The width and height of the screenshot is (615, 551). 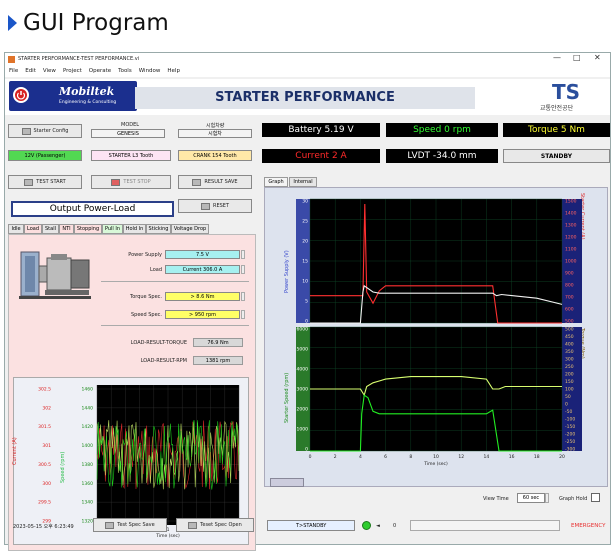 What do you see at coordinates (29, 182) in the screenshot?
I see `play-icon` at bounding box center [29, 182].